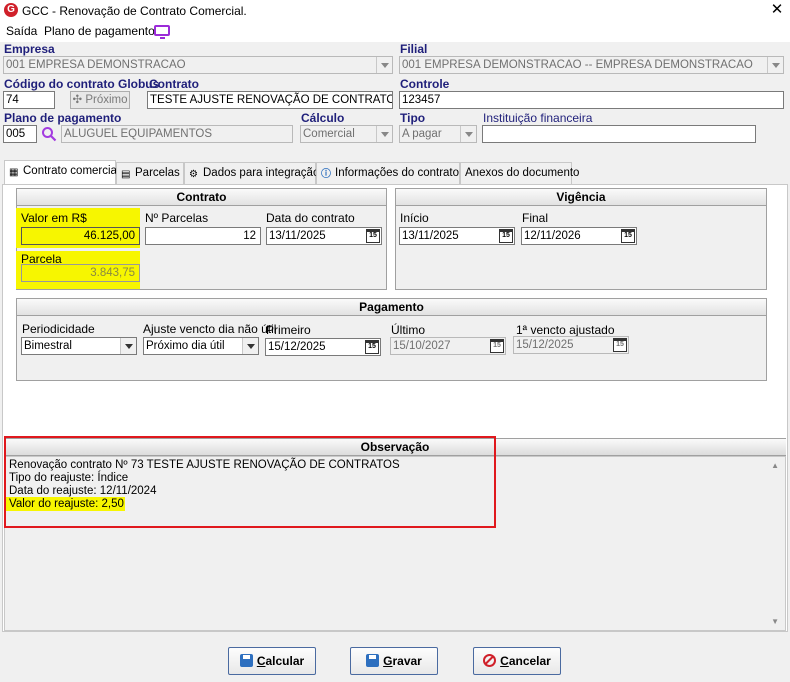 The image size is (790, 682). Describe the element at coordinates (517, 661) in the screenshot. I see `cancelar-button: Cancelar` at that location.